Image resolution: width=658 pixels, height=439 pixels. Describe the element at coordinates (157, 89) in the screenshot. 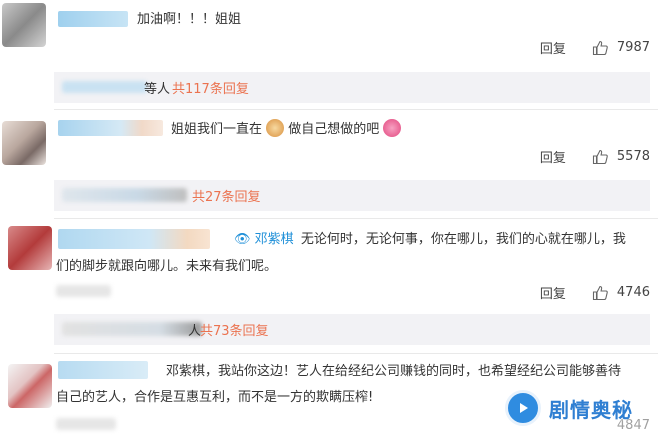

I see `sub-reply-suffix: 等人` at that location.